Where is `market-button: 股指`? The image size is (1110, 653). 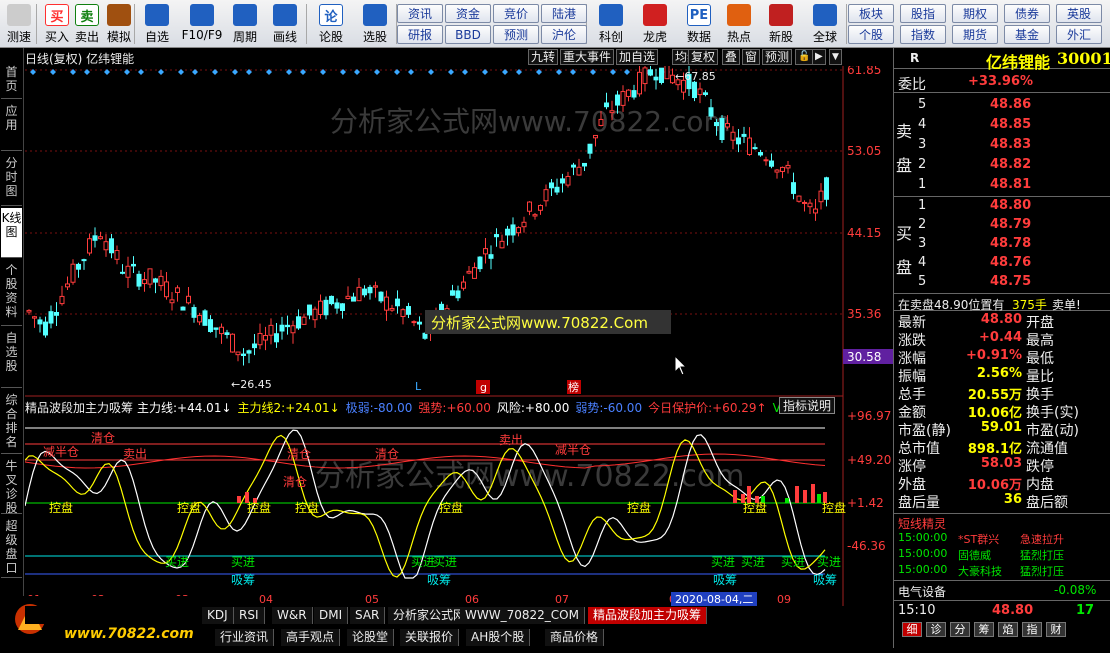 market-button: 股指 is located at coordinates (923, 13).